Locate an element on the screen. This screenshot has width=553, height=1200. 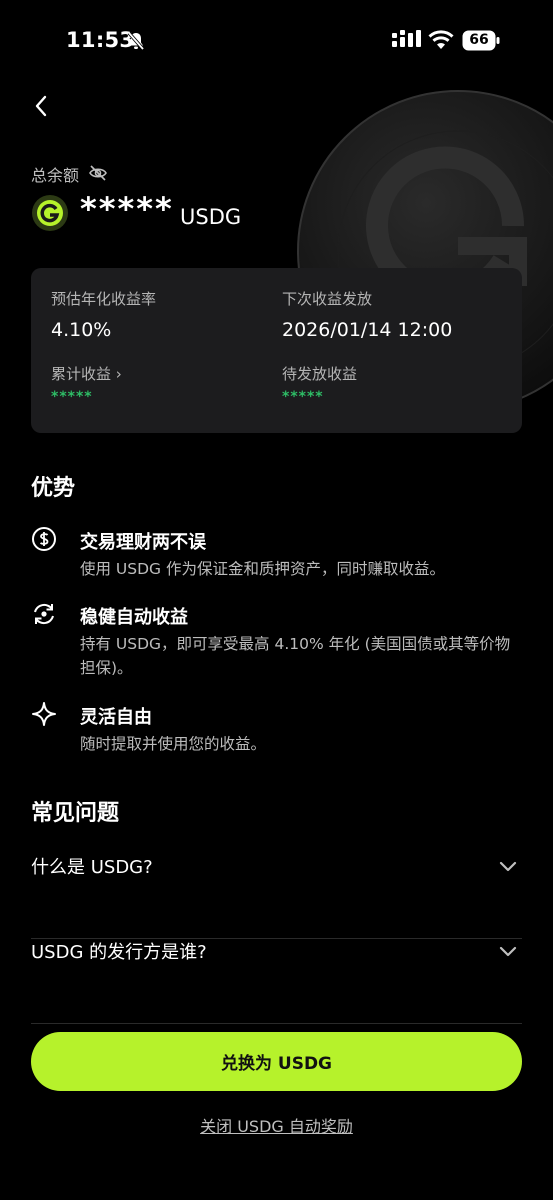
advantage-desc: 使用 USDG 作为保证金和质押资产，同时赚取收益。 is located at coordinates (262, 569).